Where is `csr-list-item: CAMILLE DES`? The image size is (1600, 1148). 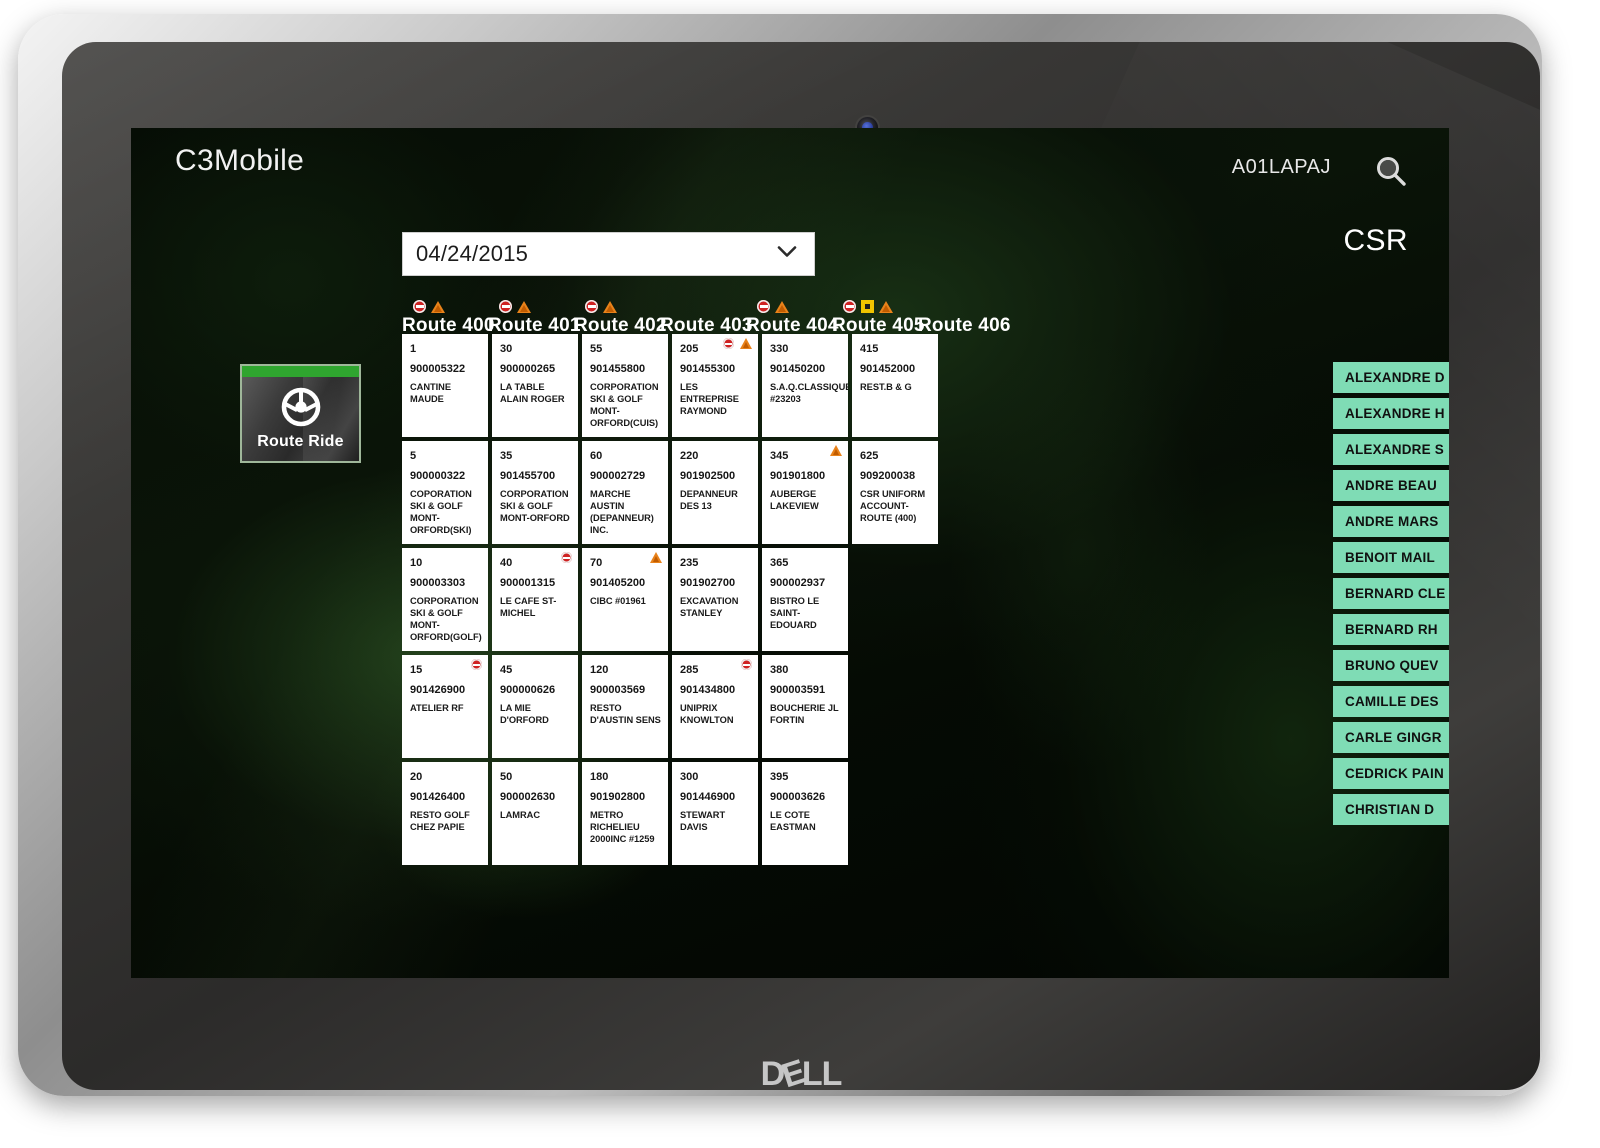 csr-list-item: CAMILLE DES is located at coordinates (1391, 701).